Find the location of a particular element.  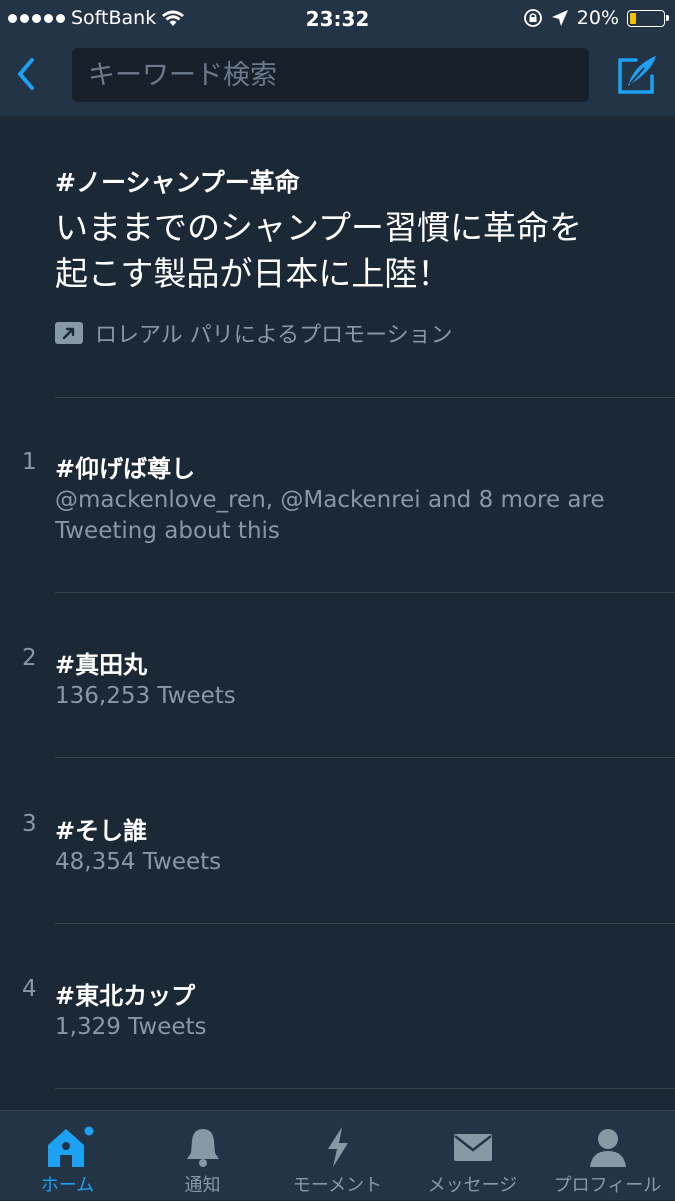

chevron-left-icon is located at coordinates (26, 74).